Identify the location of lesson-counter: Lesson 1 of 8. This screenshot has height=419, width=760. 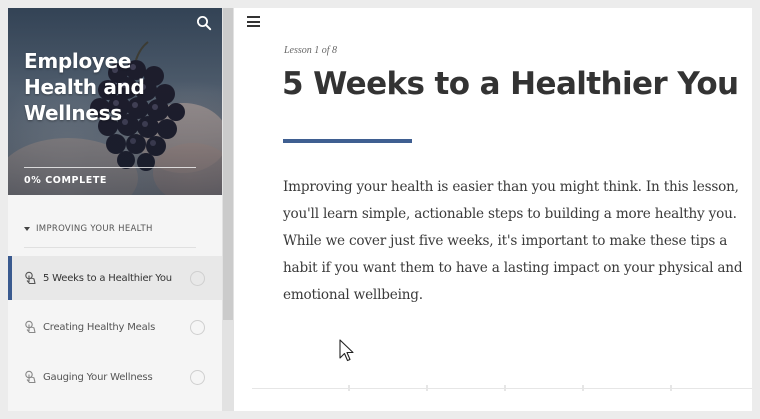
(311, 50).